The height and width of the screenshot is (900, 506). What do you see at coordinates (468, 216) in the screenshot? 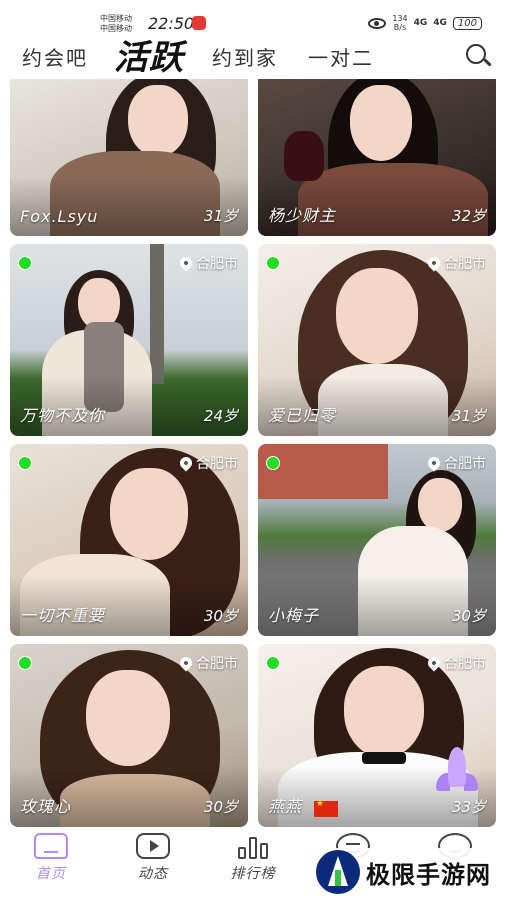
I see `profile-age: 32岁` at bounding box center [468, 216].